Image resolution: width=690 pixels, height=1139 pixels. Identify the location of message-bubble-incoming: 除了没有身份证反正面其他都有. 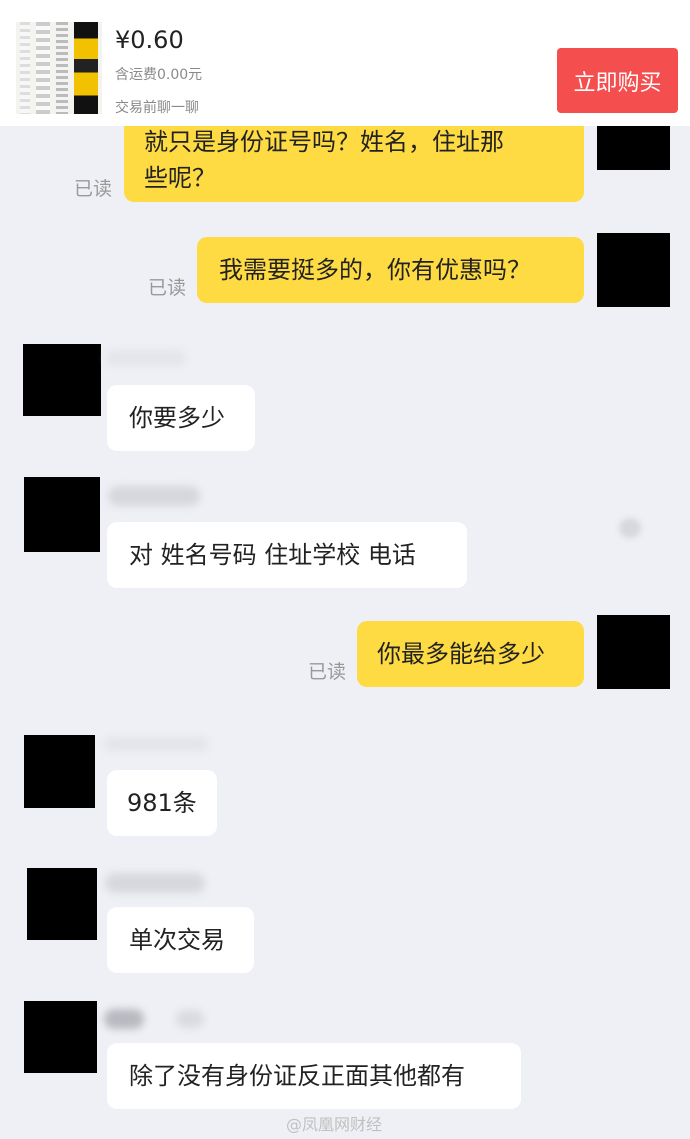
(314, 1076).